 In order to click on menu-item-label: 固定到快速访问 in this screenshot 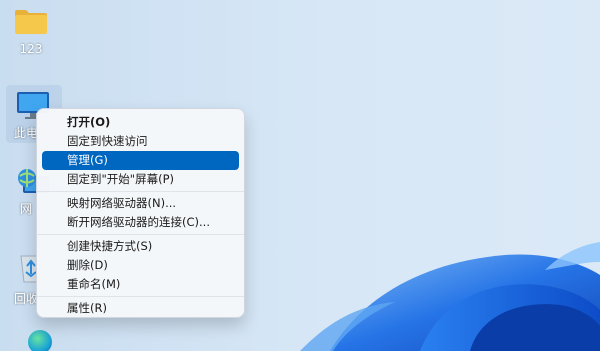, I will do `click(107, 141)`.